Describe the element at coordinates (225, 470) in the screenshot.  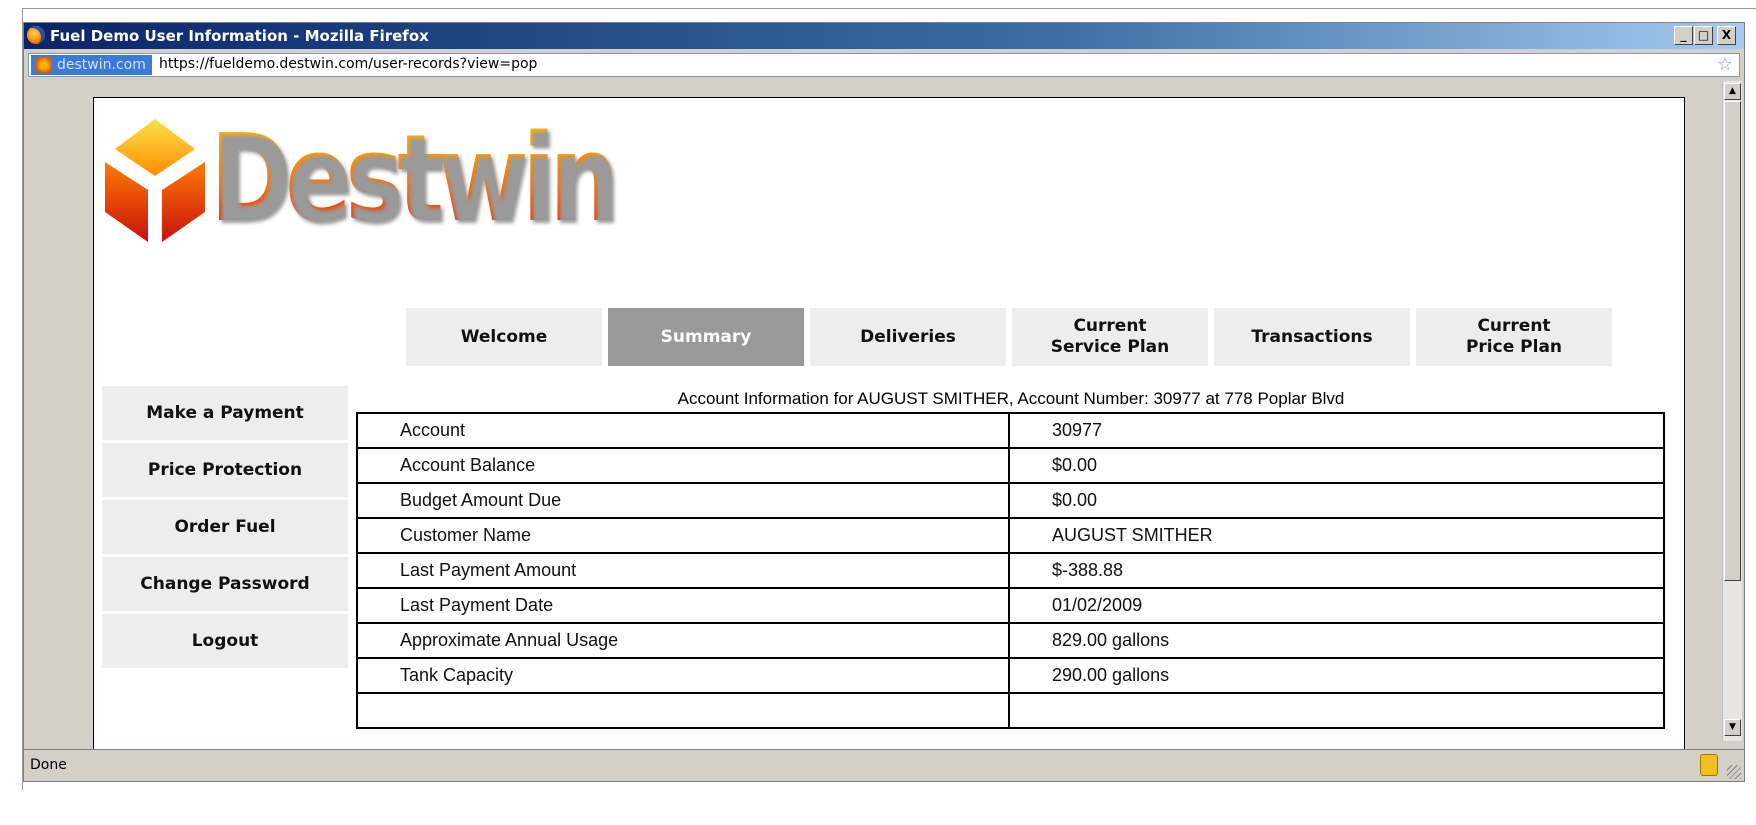
I see `price-protection-button: Price Protection` at that location.